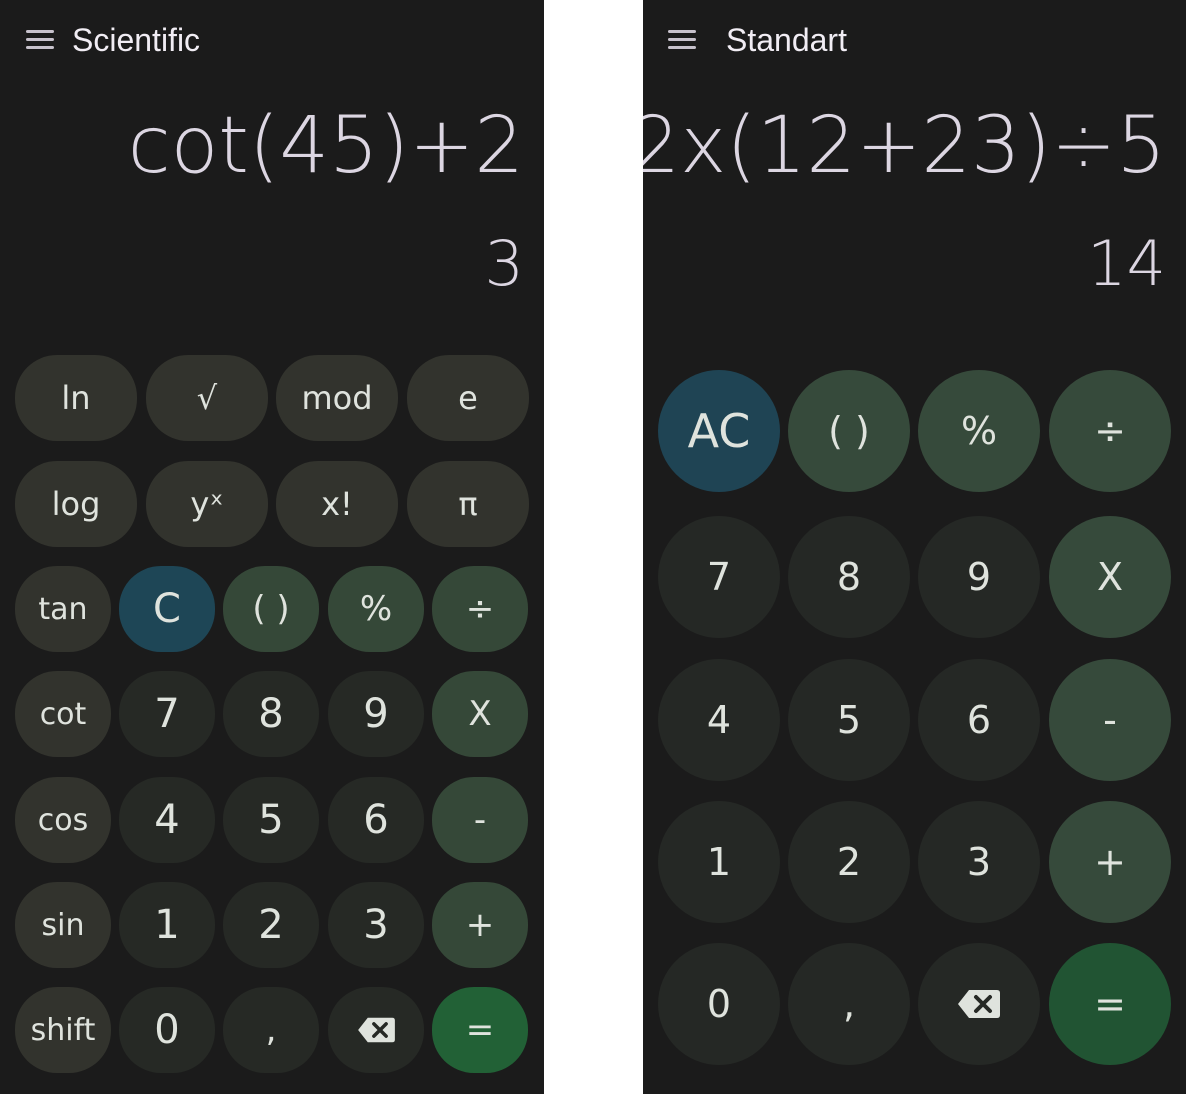 This screenshot has width=1186, height=1094. I want to click on mod-button: mod, so click(337, 398).